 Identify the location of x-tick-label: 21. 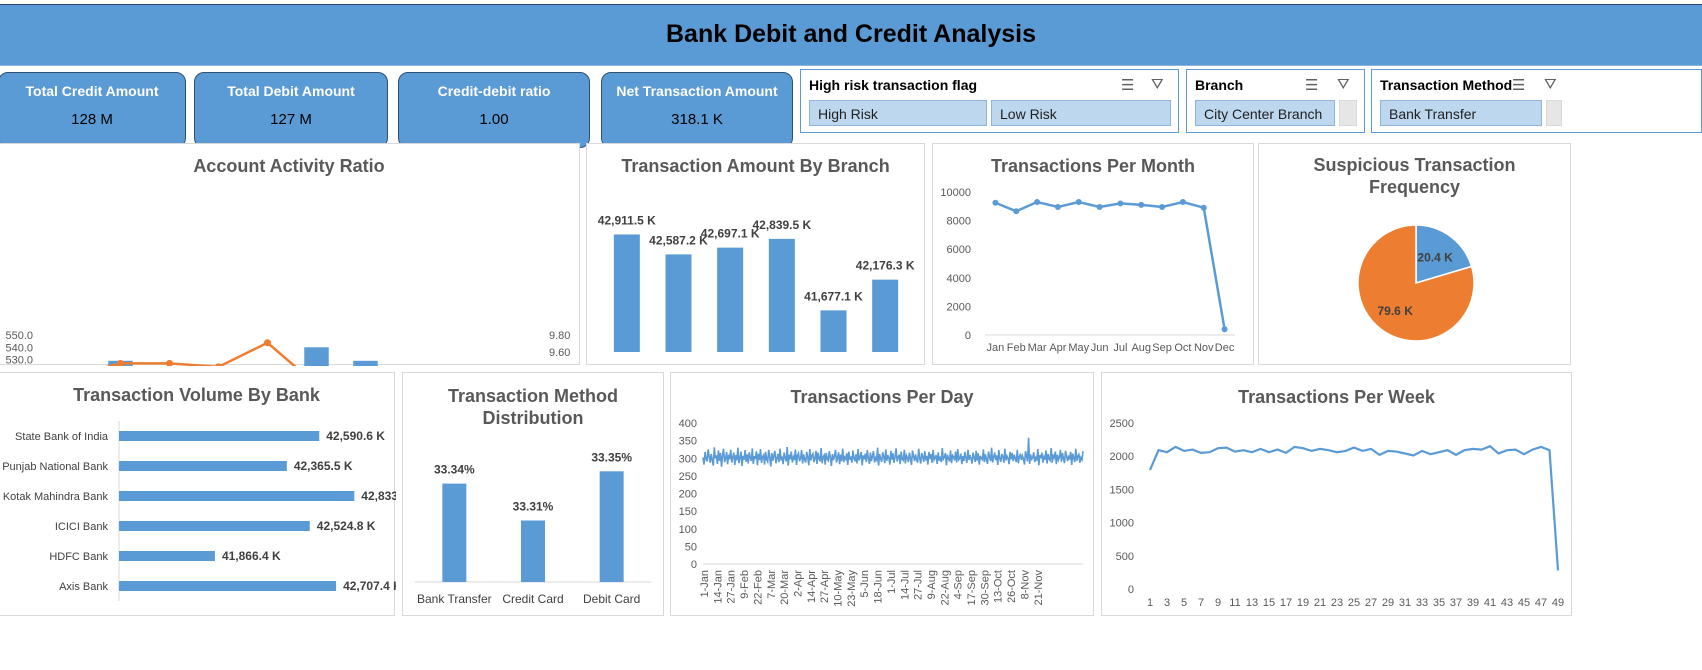
(1320, 603).